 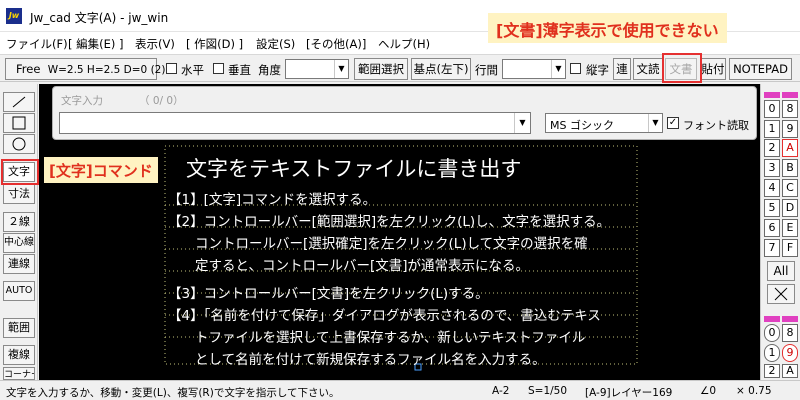 I want to click on close-icon, so click(x=781, y=294).